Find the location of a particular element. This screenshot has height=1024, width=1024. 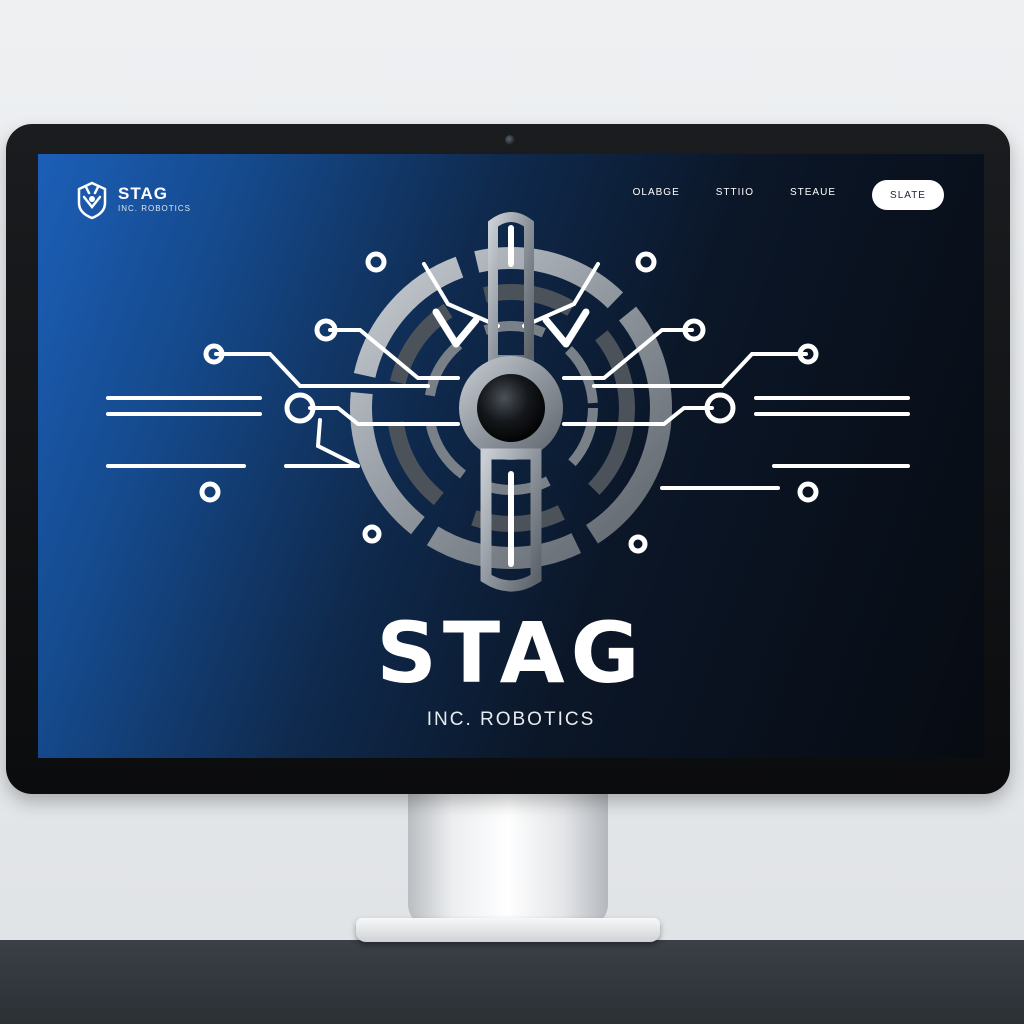

webcam-icon is located at coordinates (510, 140).